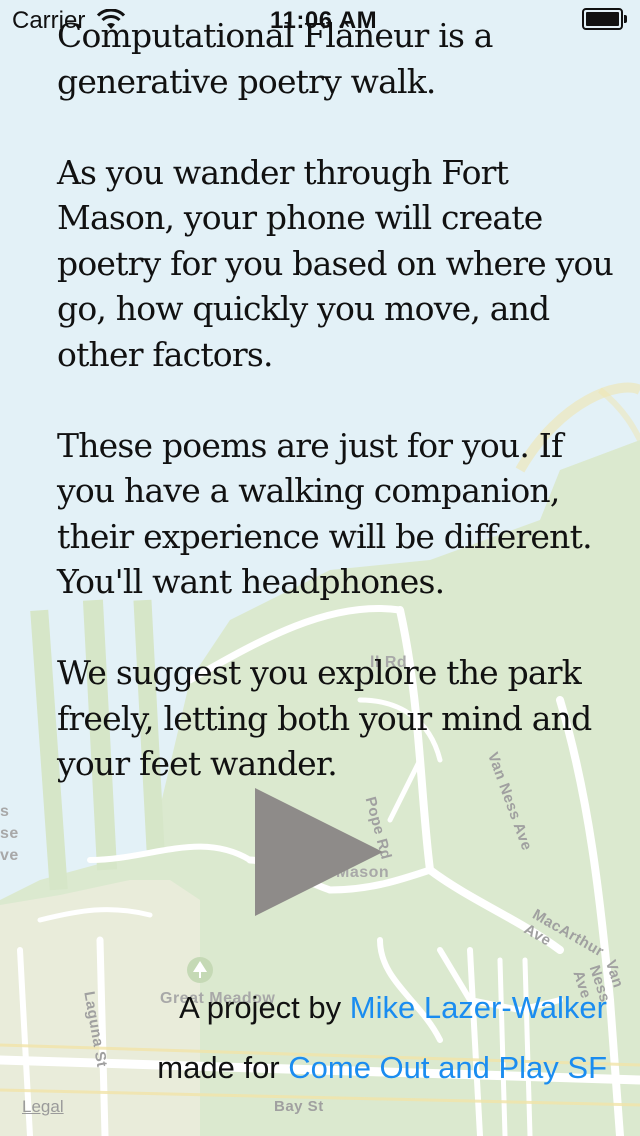 This screenshot has width=640, height=1136. I want to click on play-icon, so click(319, 852).